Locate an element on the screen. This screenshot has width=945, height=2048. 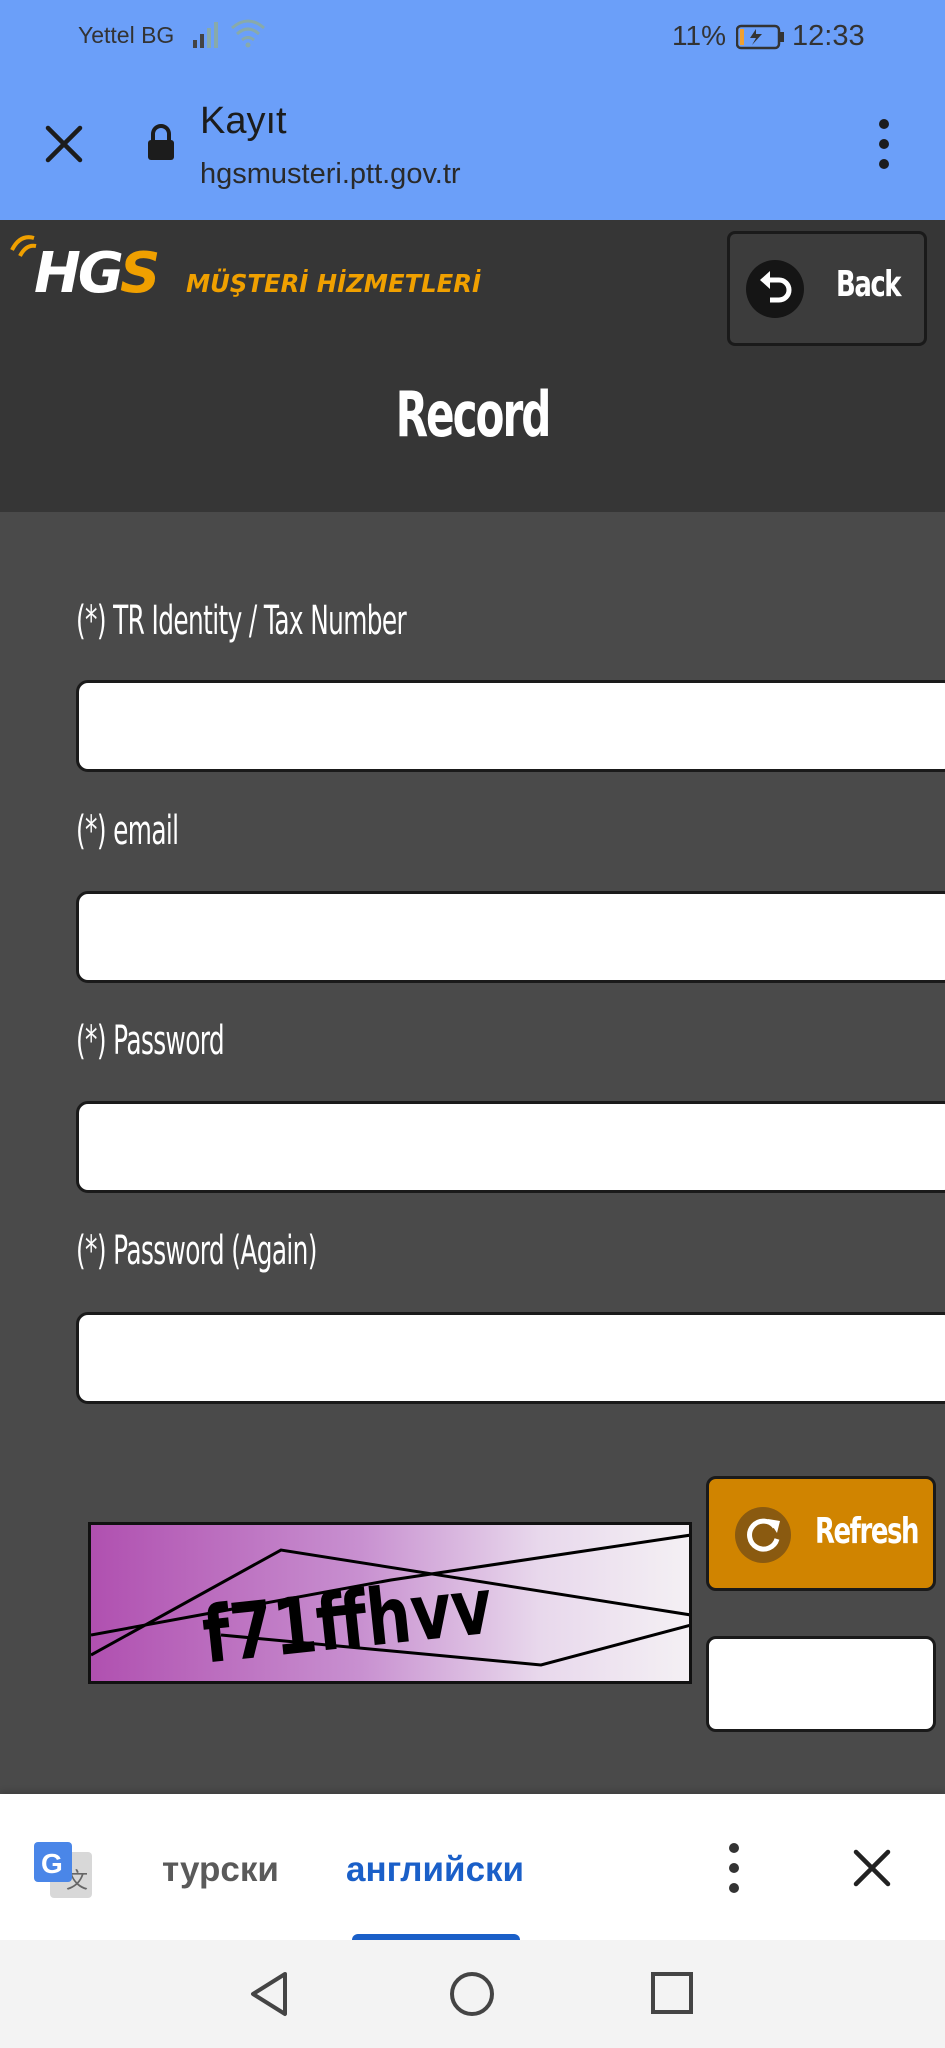
password-again-label: (*) Password (Again) is located at coordinates (196, 1251).